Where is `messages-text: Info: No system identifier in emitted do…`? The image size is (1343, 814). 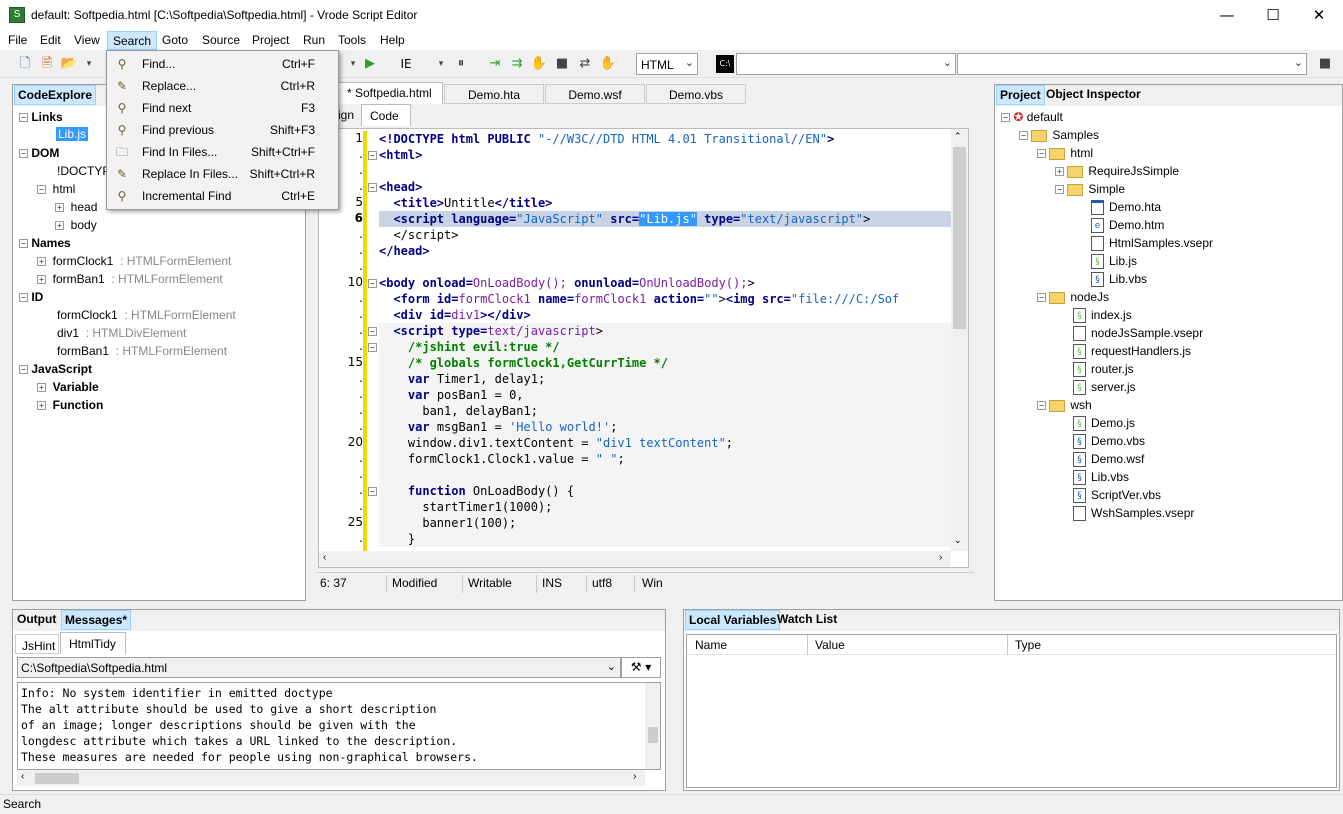
messages-text: Info: No system identifier in emitted do… is located at coordinates (339, 726).